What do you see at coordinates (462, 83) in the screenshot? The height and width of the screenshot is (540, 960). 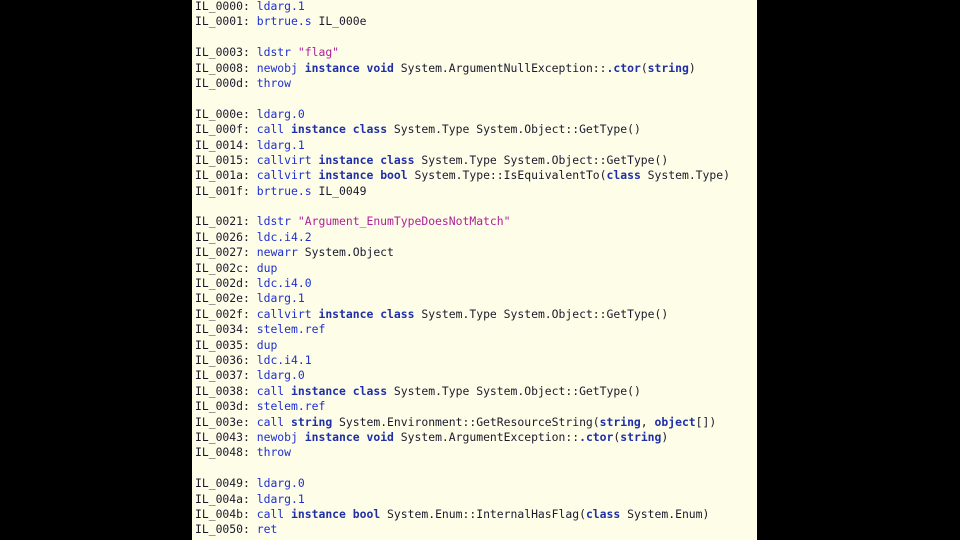 I see `code-line: IL_000d: throw` at bounding box center [462, 83].